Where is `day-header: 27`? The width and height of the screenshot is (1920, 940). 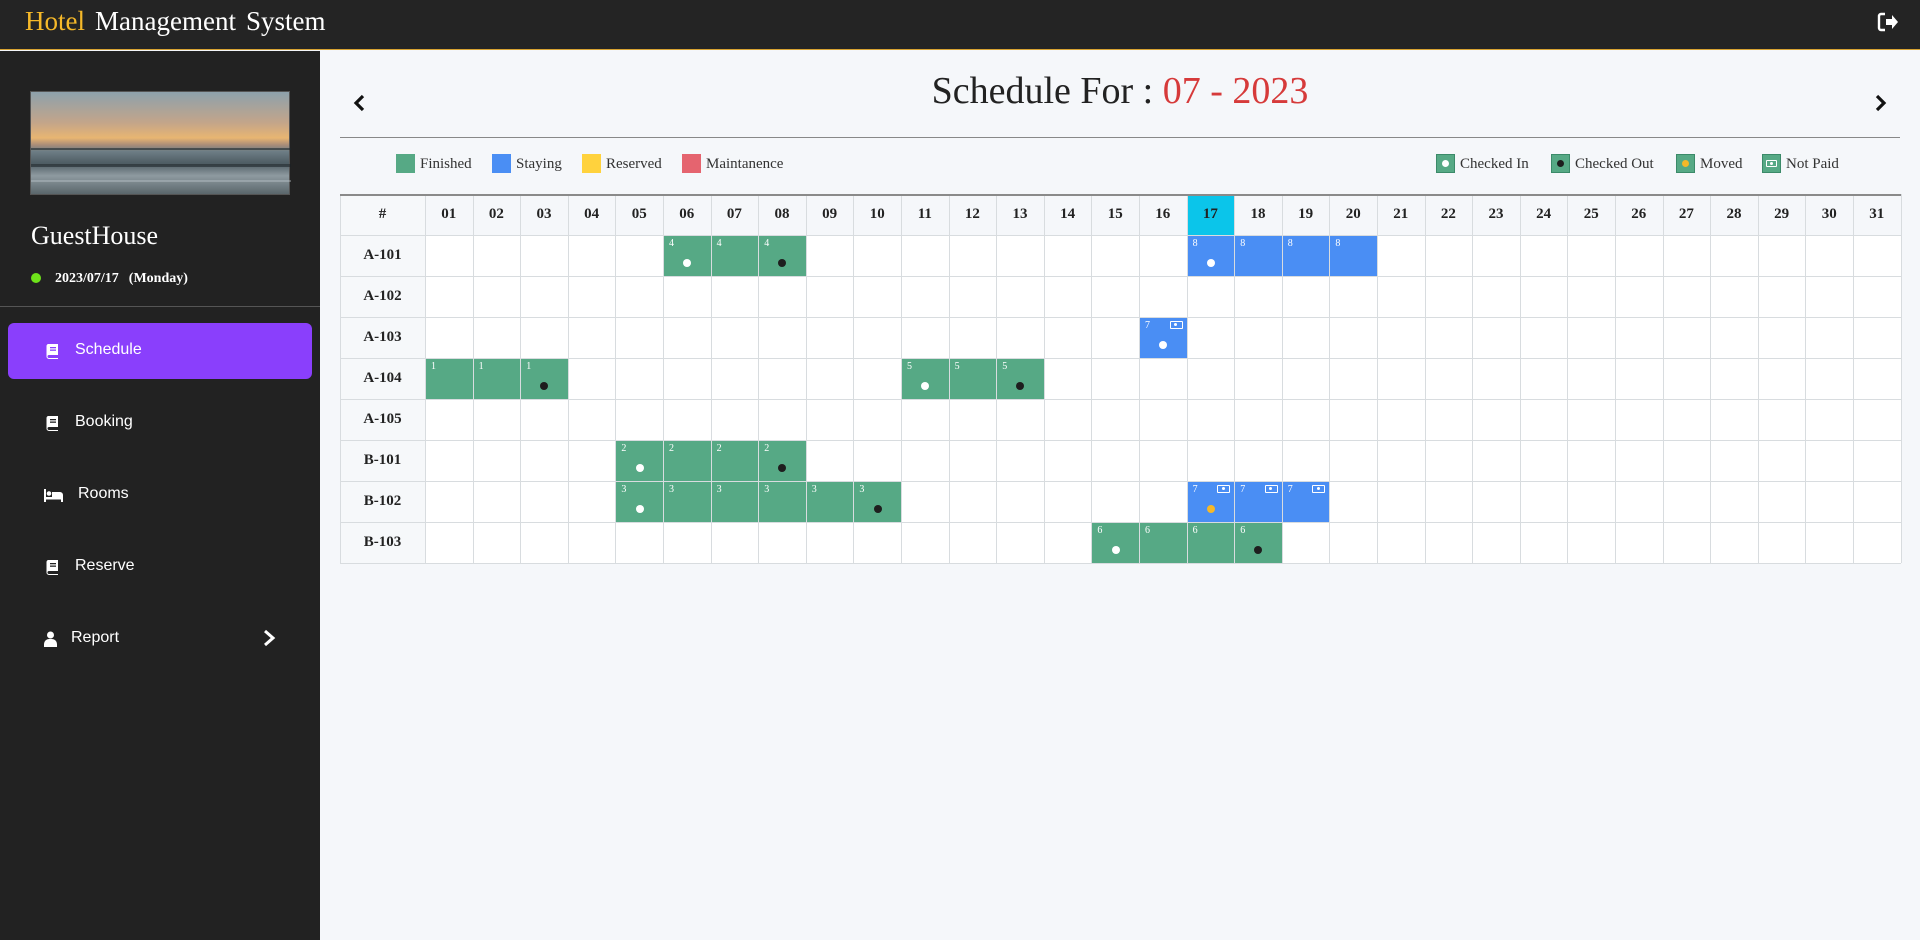
day-header: 27 is located at coordinates (1687, 214).